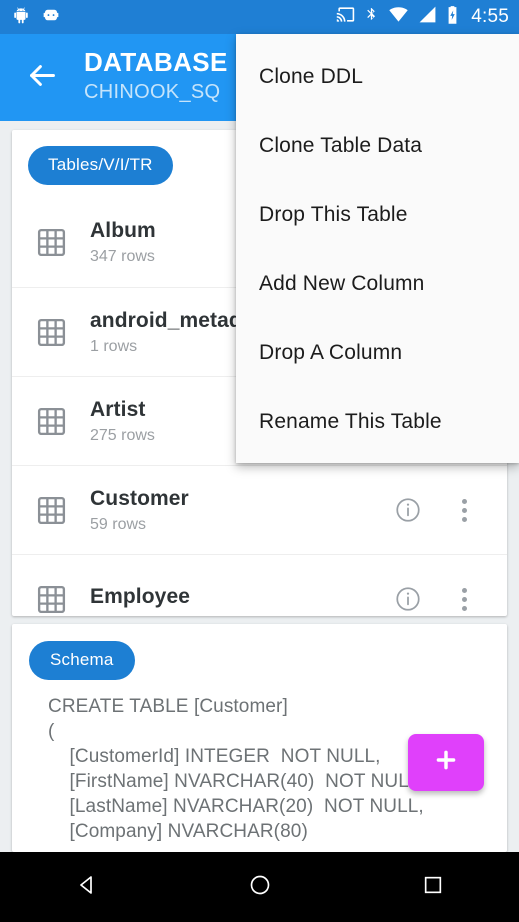 The height and width of the screenshot is (922, 519). What do you see at coordinates (377, 76) in the screenshot?
I see `menu-item-clone-ddl: Clone DDL` at bounding box center [377, 76].